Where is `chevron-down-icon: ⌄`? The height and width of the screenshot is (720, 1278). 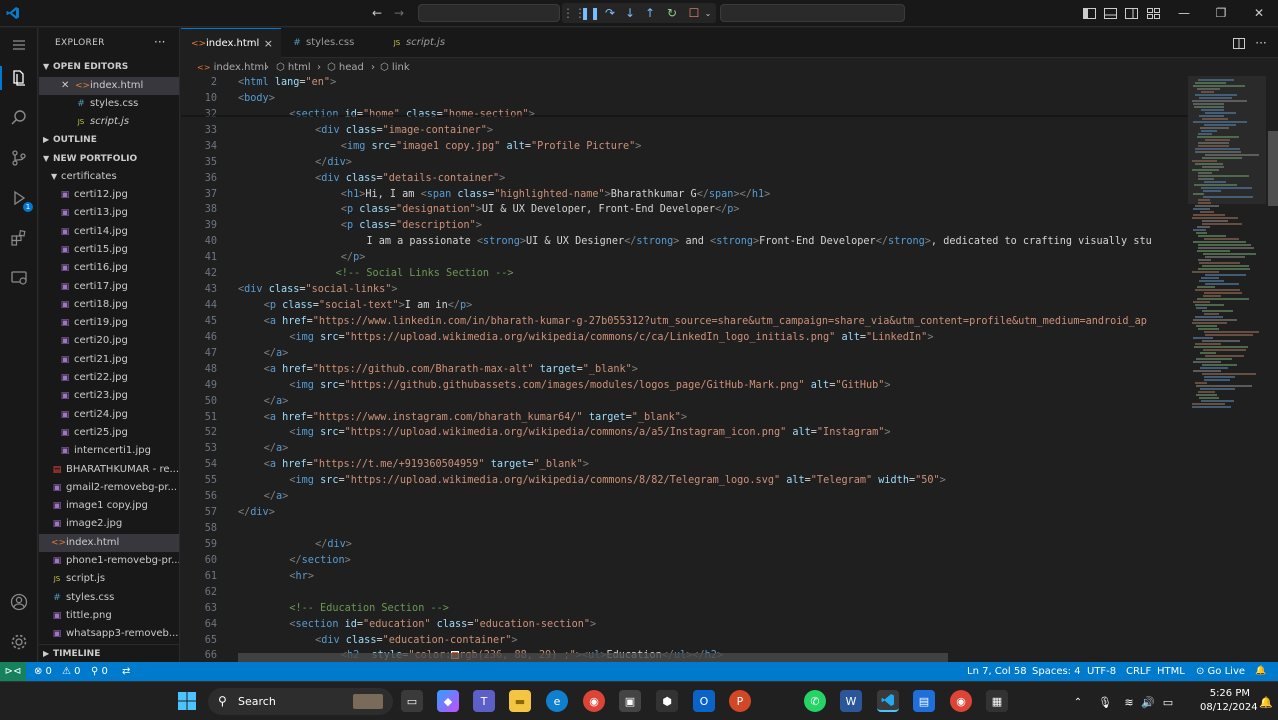 chevron-down-icon: ⌄ is located at coordinates (708, 13).